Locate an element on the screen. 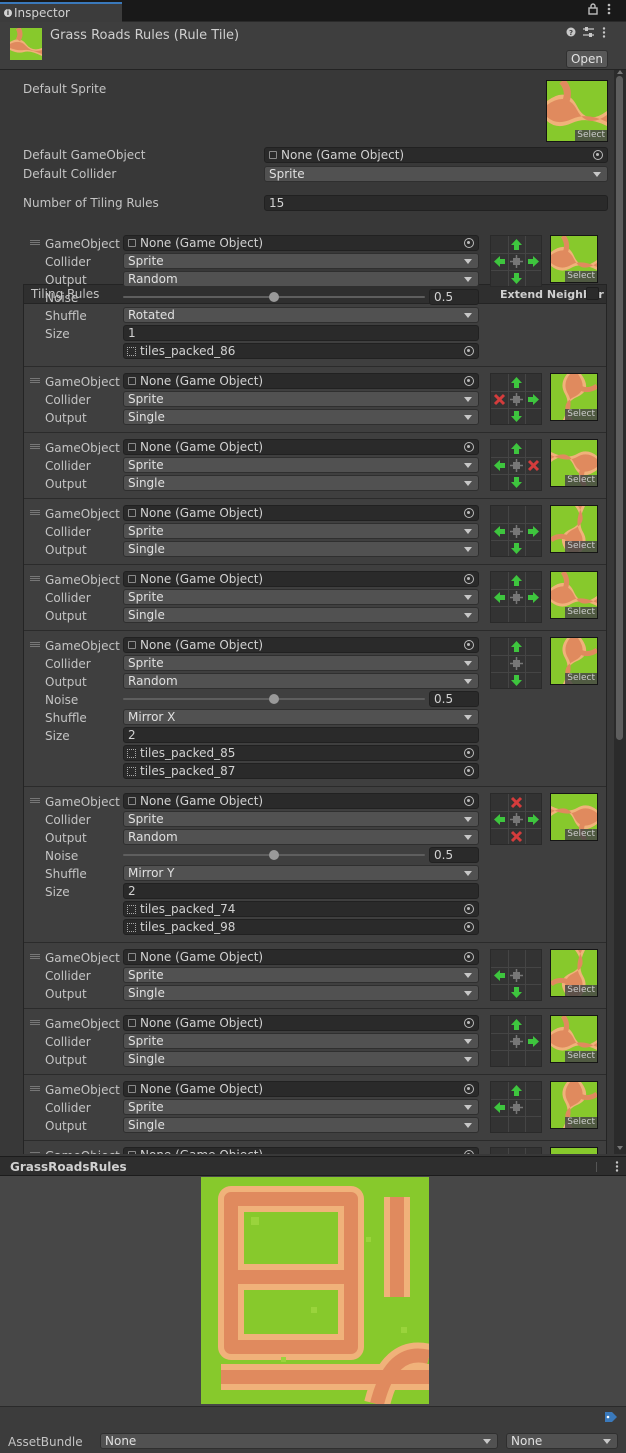  asset-bundle-dropdown: None is located at coordinates (299, 1441).